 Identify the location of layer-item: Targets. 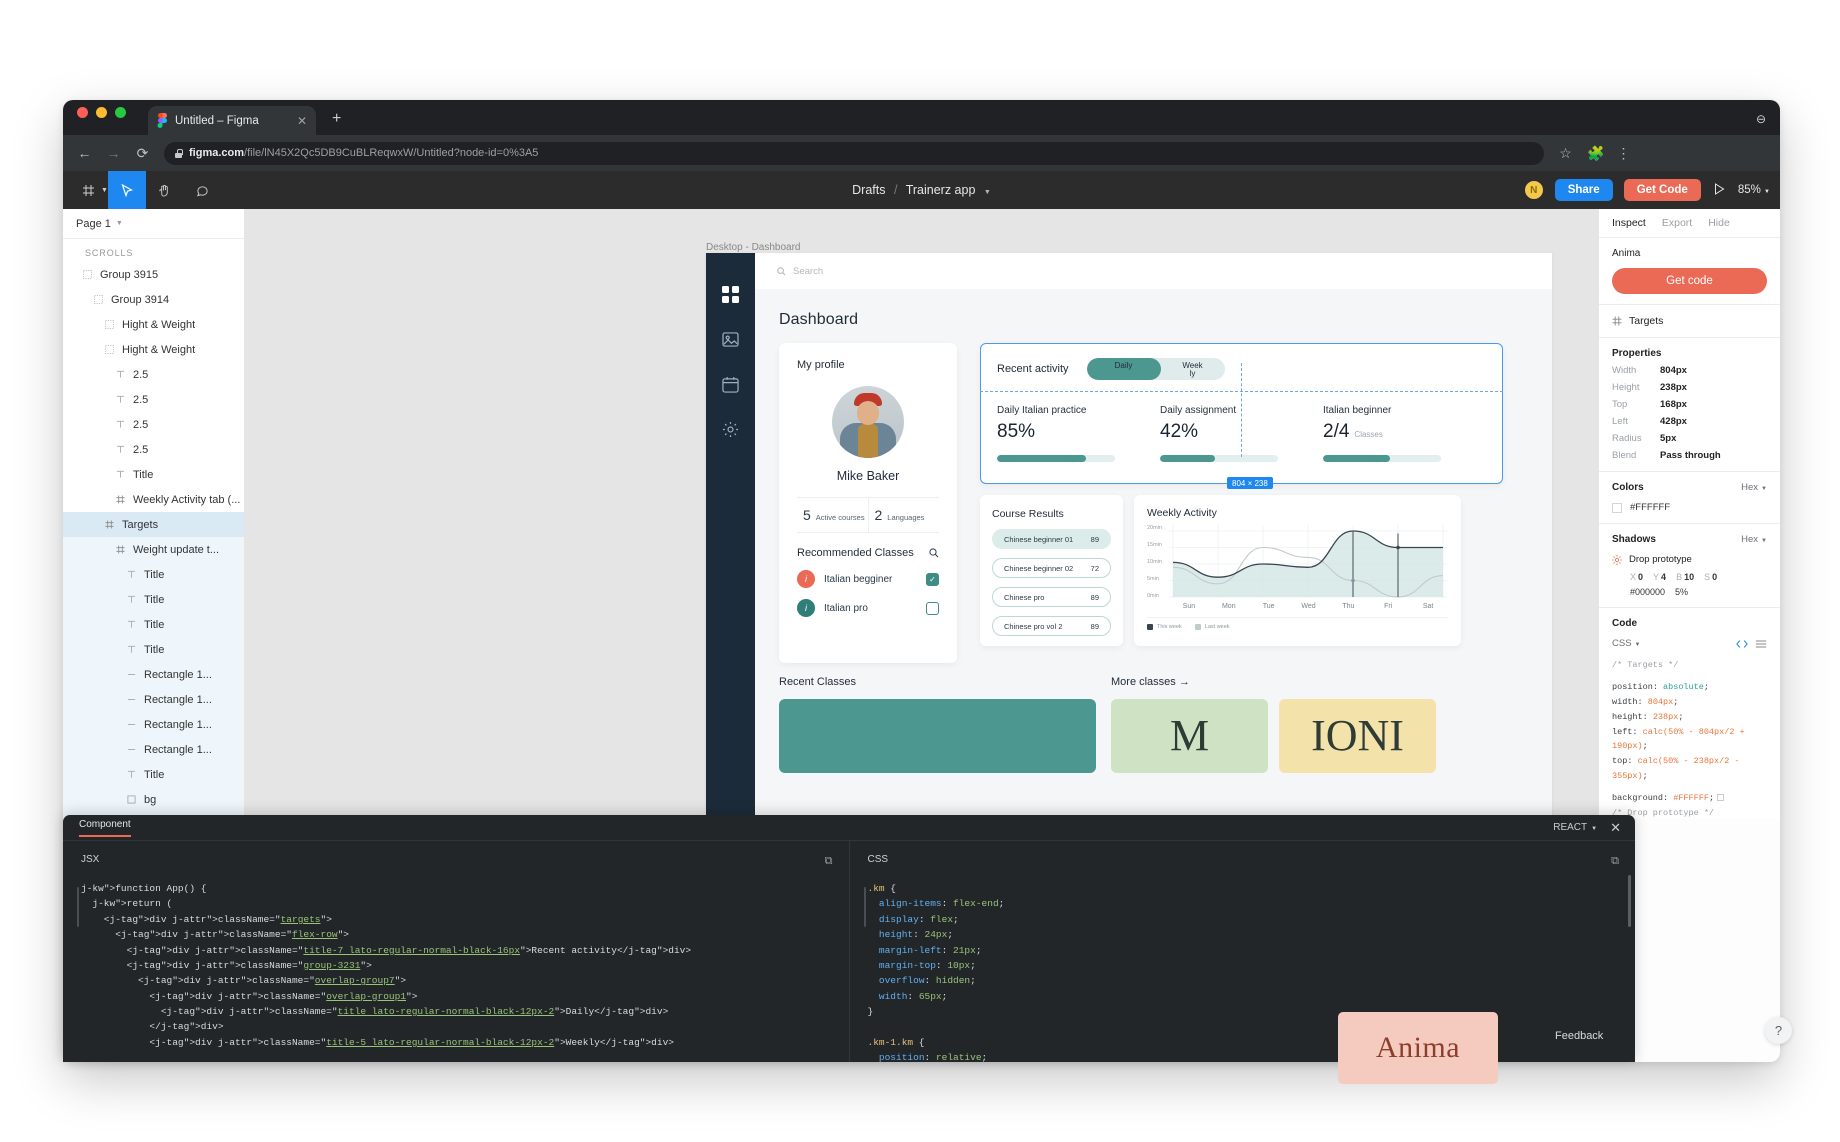
(153, 524).